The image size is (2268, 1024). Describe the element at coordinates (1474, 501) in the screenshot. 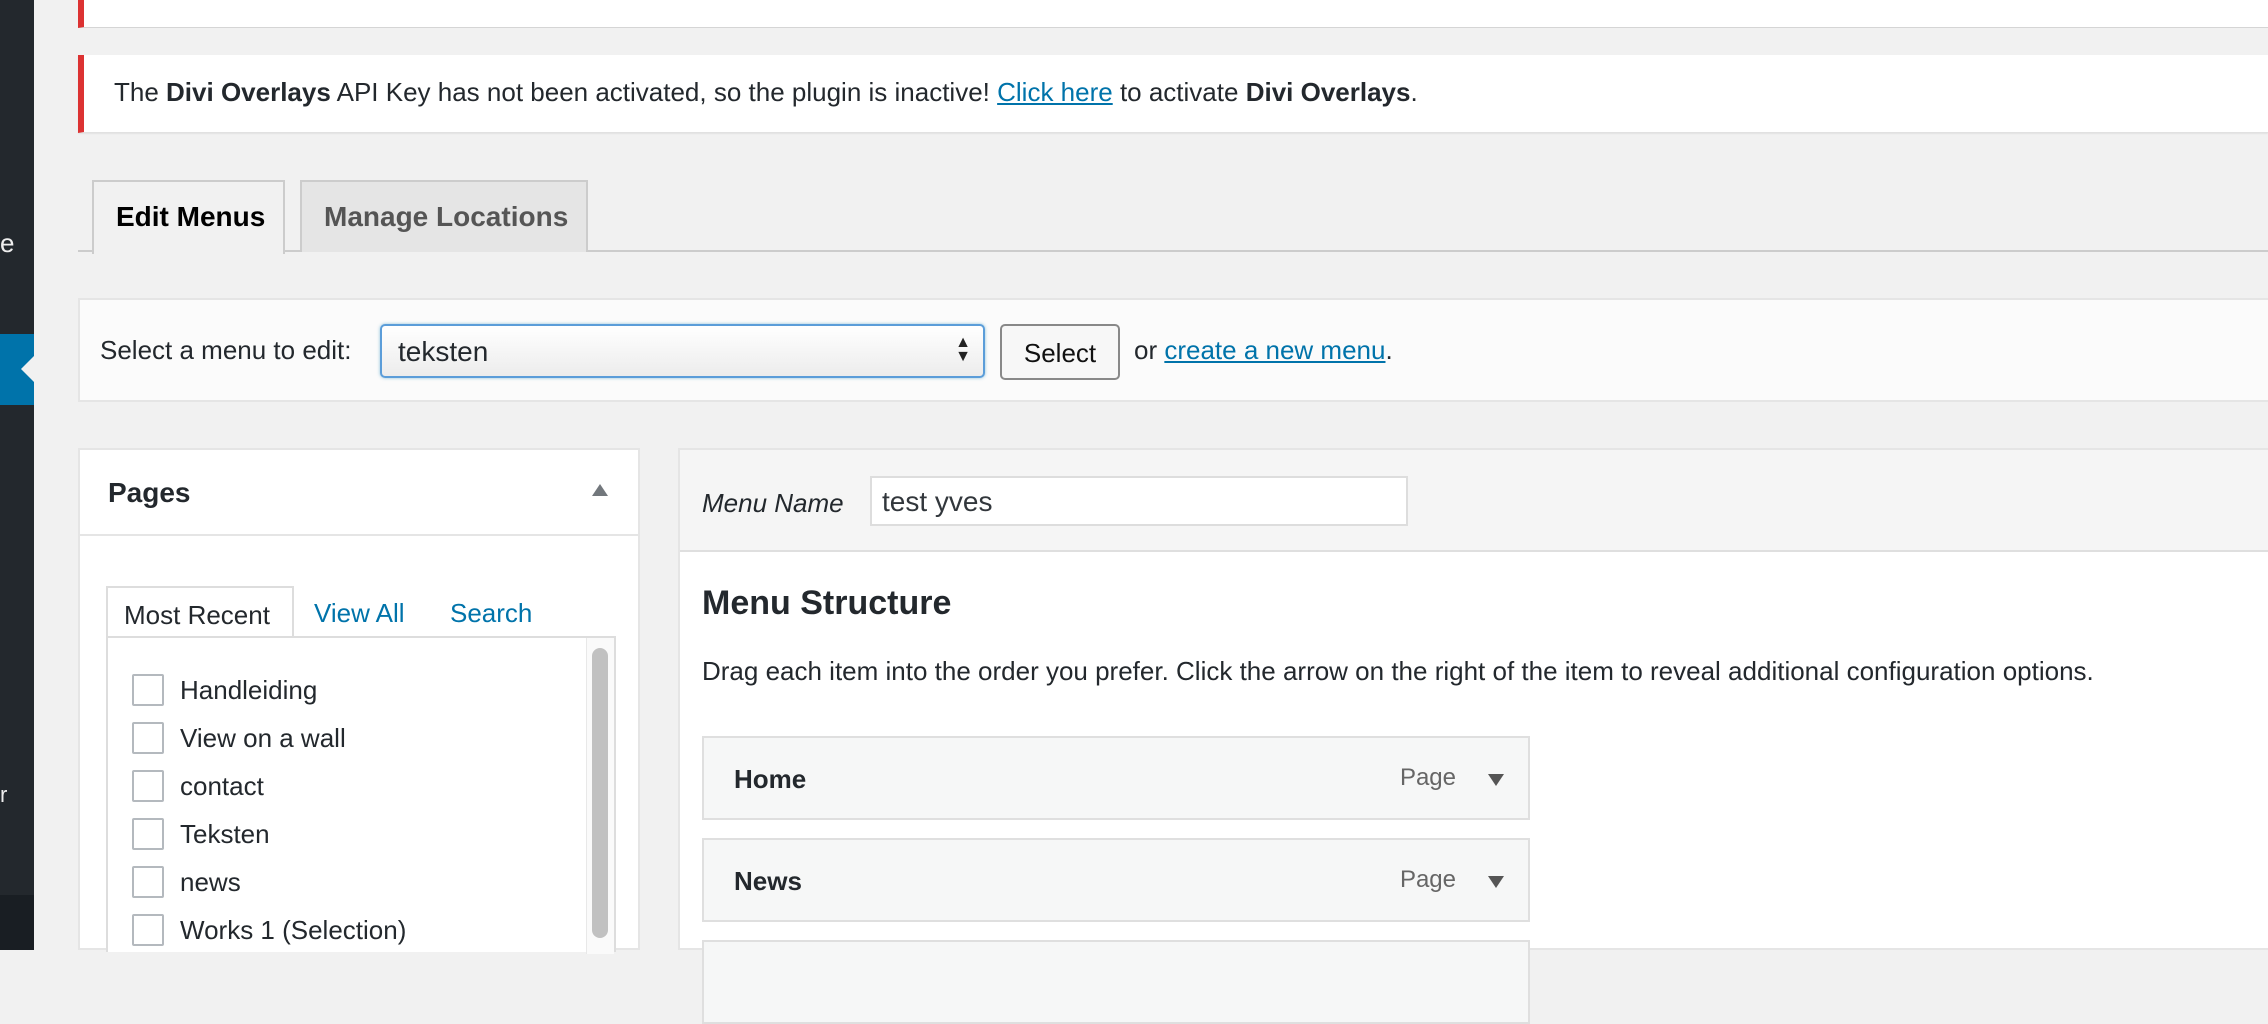

I see `menu-header: Menu Name test yves` at that location.